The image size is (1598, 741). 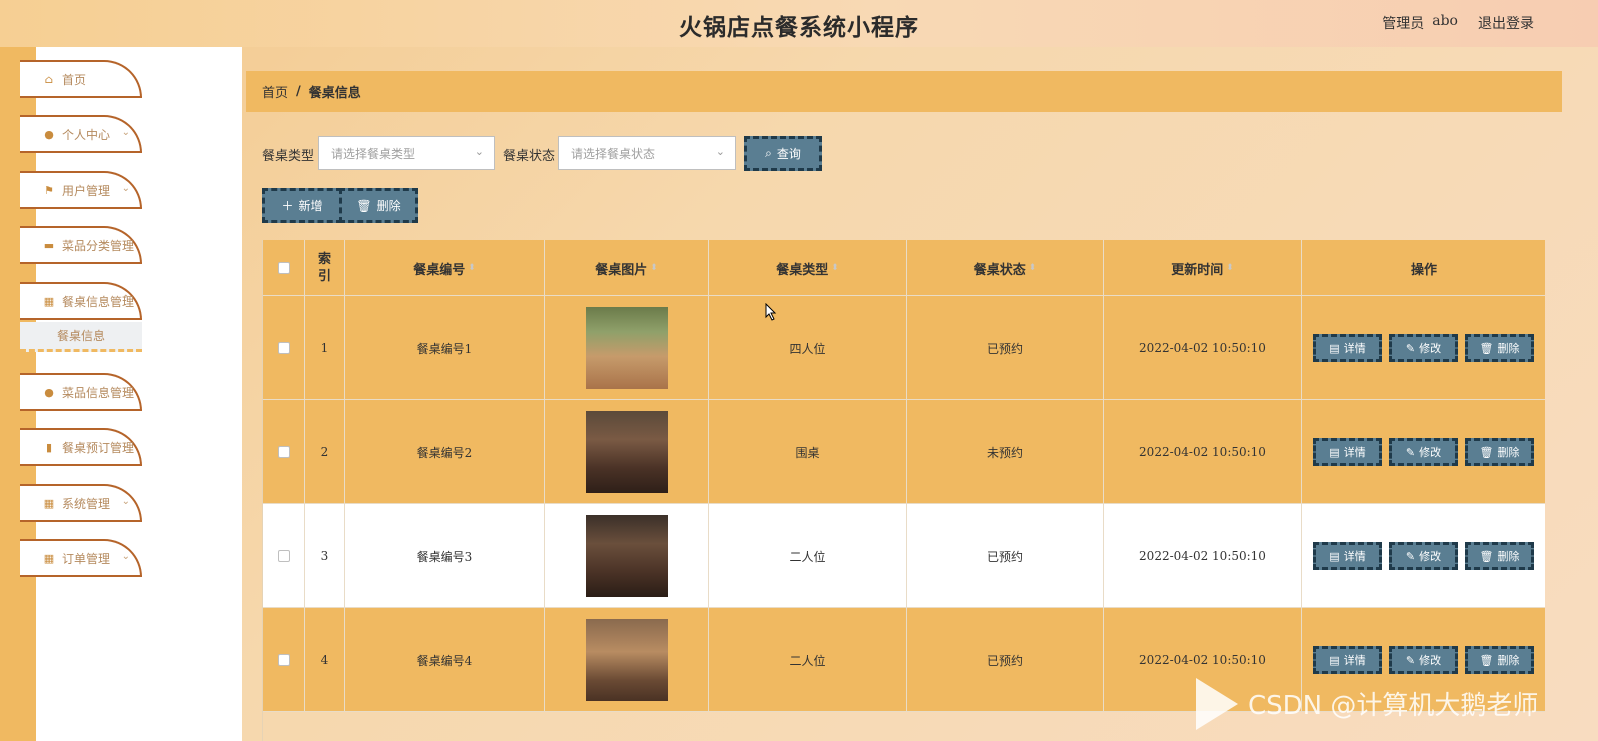 I want to click on header-image: 餐桌图片 ⬍, so click(x=627, y=268).